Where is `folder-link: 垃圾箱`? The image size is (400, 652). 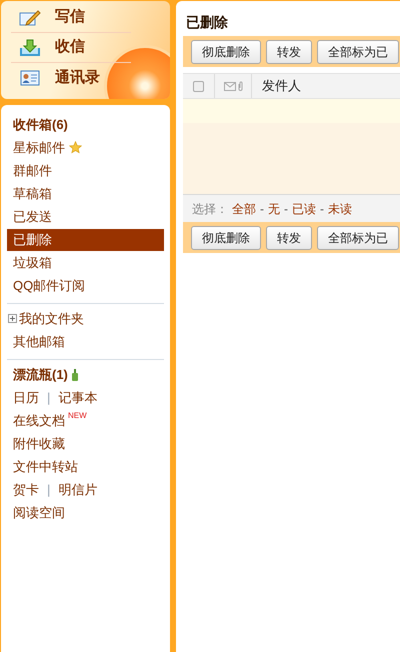
folder-link: 垃圾箱 is located at coordinates (32, 263).